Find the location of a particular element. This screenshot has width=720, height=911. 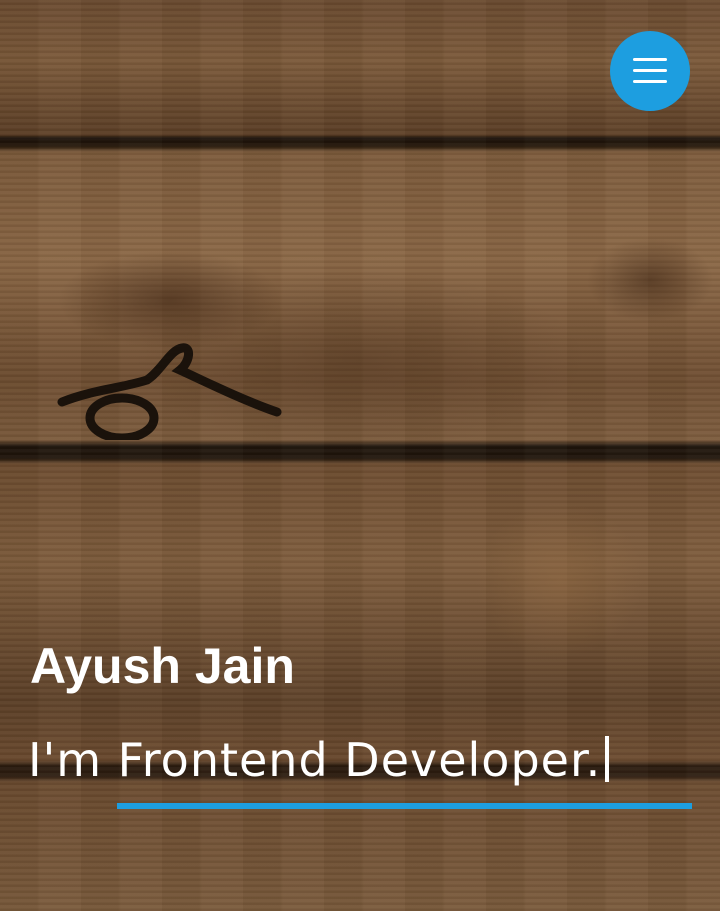

hero-tagline: I'm Frontend Developer. is located at coordinates (319, 760).